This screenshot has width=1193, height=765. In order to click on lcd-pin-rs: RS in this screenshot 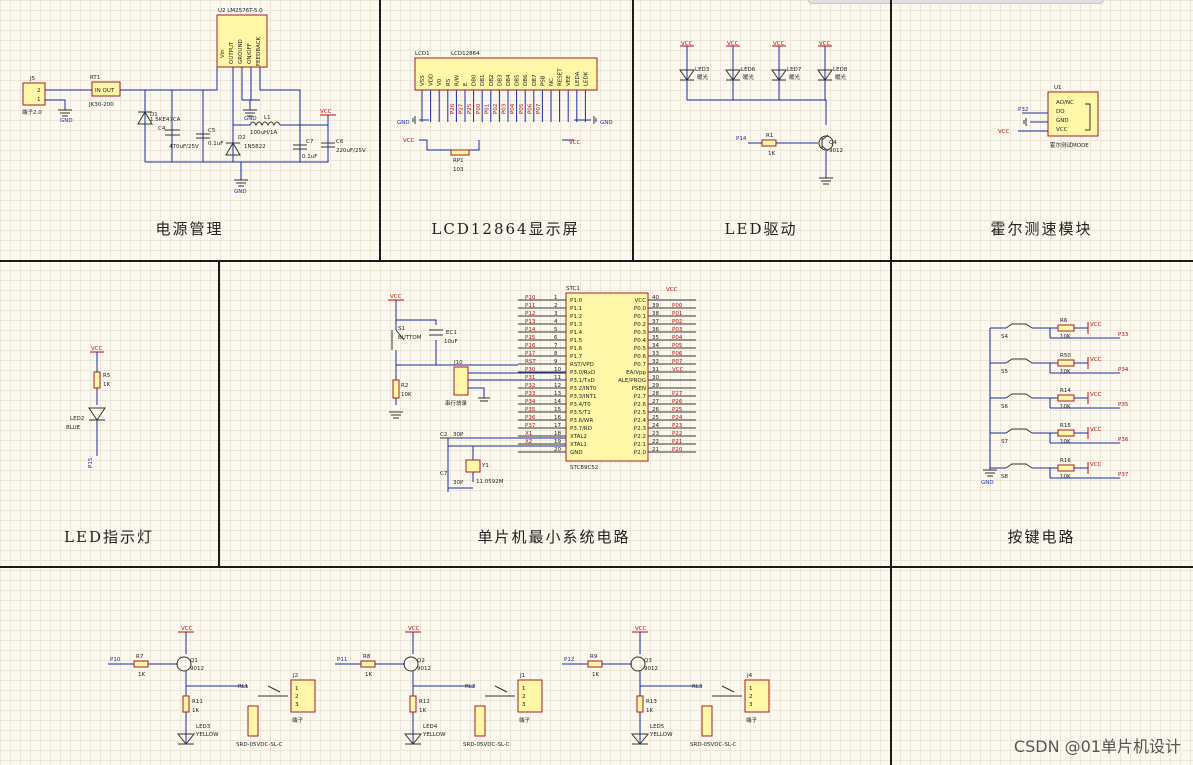, I will do `click(449, 82)`.